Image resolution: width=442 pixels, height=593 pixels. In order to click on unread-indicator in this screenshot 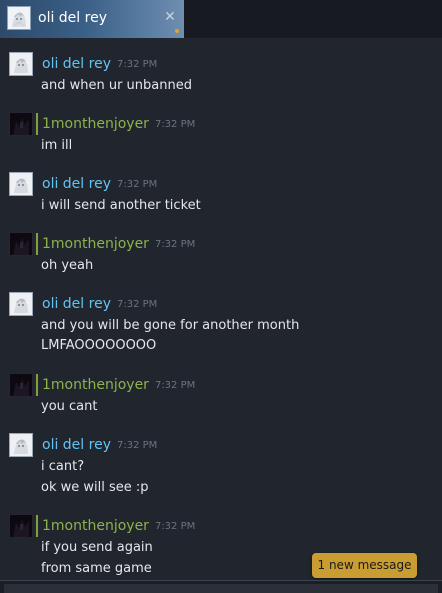, I will do `click(177, 31)`.